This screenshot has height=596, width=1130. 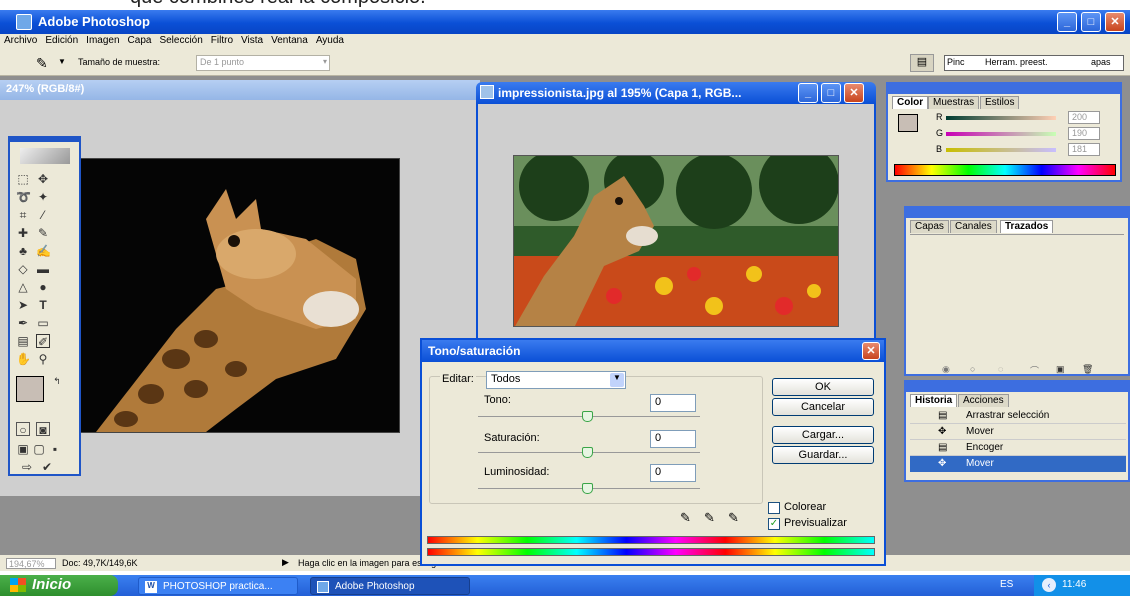 What do you see at coordinates (31, 563) in the screenshot?
I see `zoom-field: 194,67%` at bounding box center [31, 563].